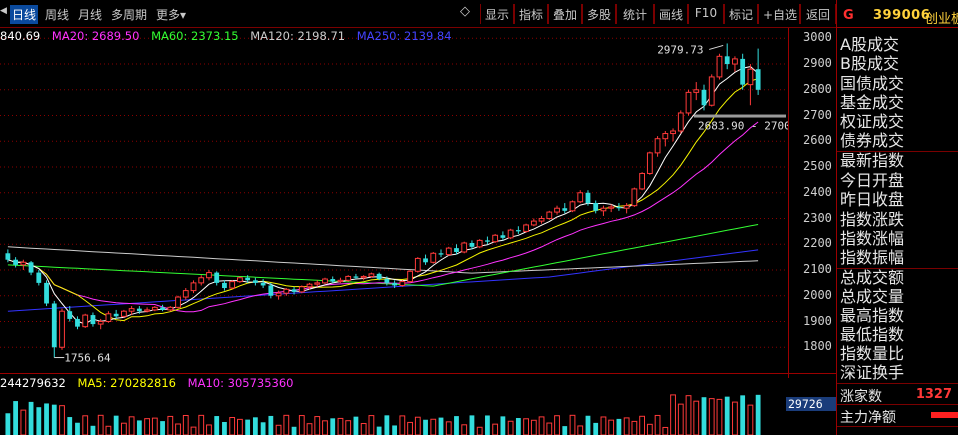 This screenshot has width=958, height=435. I want to click on tab-daily: 日线, so click(24, 14).